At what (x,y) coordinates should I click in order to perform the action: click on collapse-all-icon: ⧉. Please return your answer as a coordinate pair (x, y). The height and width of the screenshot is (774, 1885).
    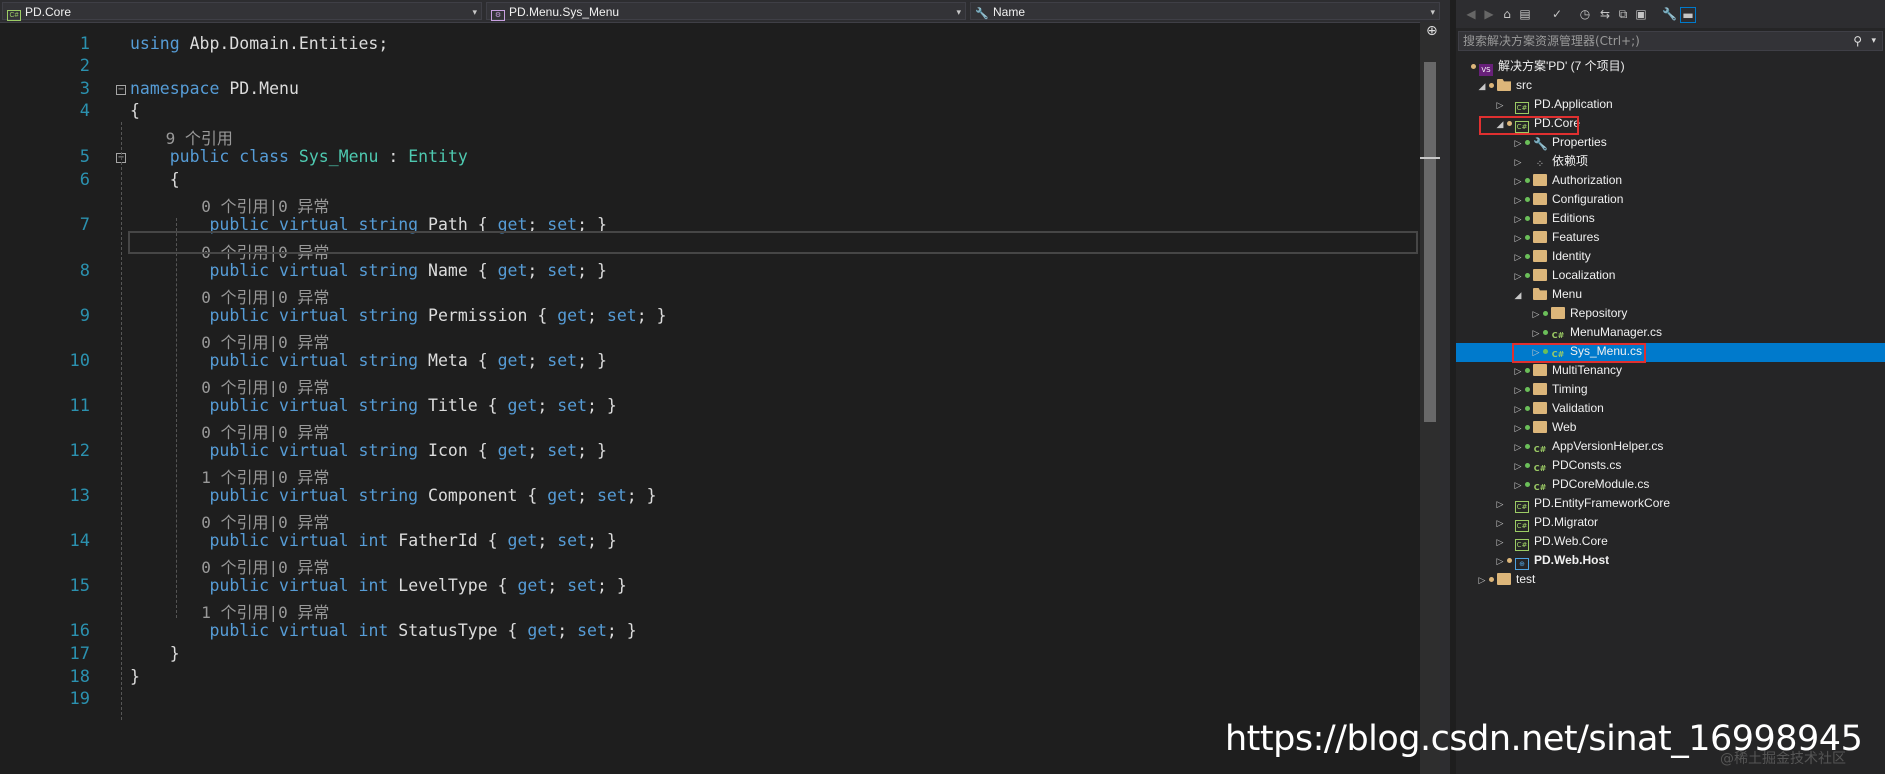
    Looking at the image, I should click on (1623, 14).